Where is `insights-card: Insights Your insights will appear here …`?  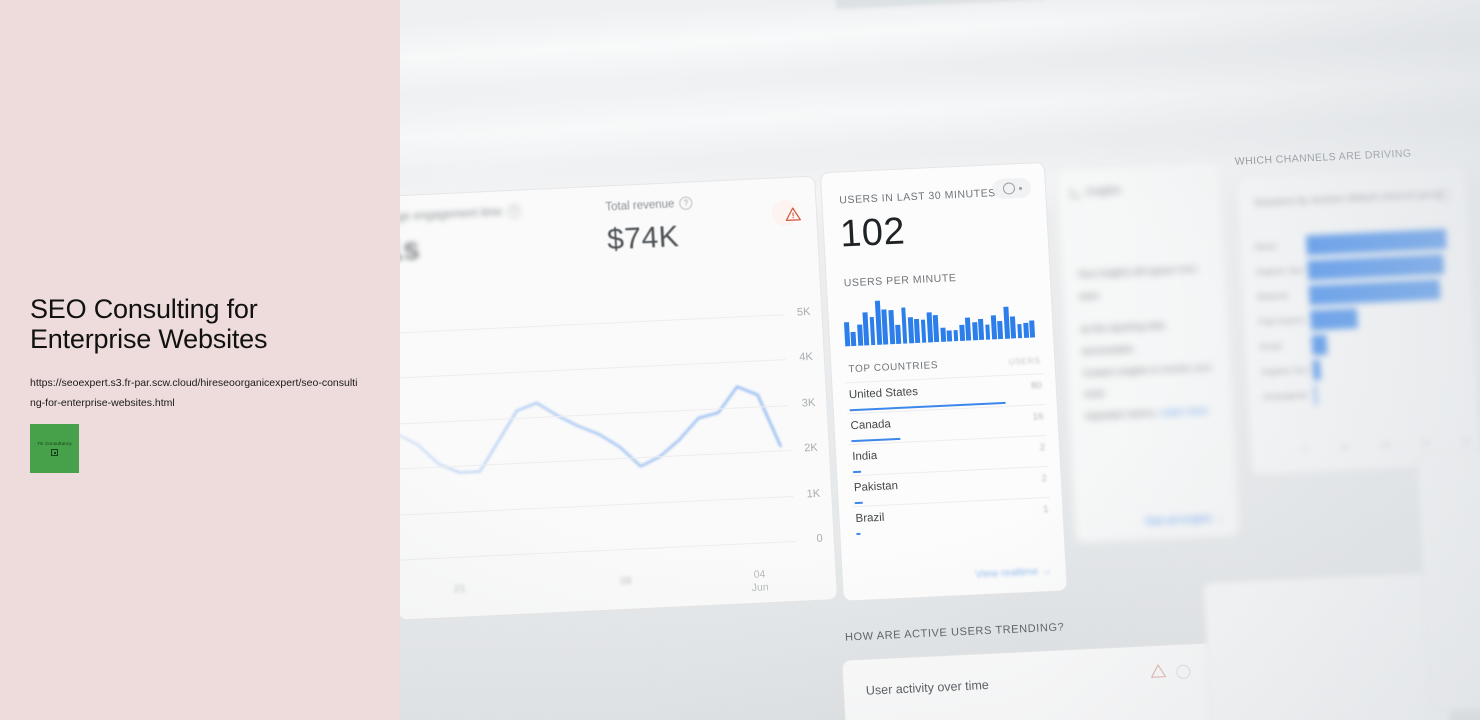
insights-card: Insights Your insights will appear here … is located at coordinates (1148, 352).